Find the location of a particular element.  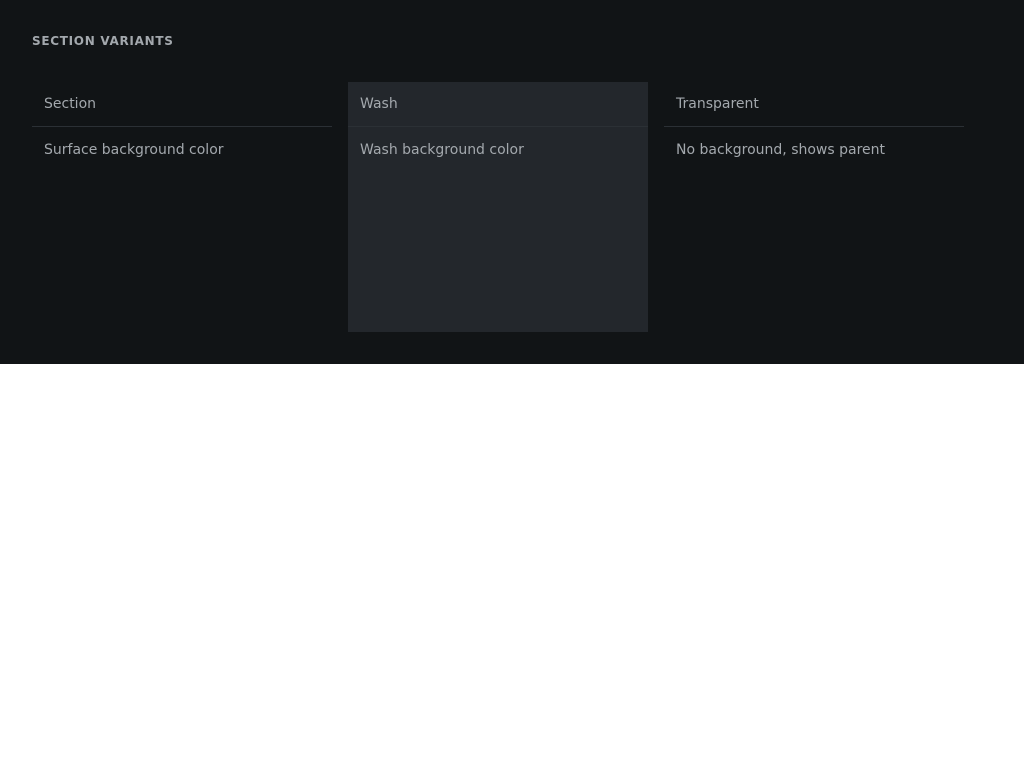

variant-card-wash: Wash Wash background color is located at coordinates (498, 207).